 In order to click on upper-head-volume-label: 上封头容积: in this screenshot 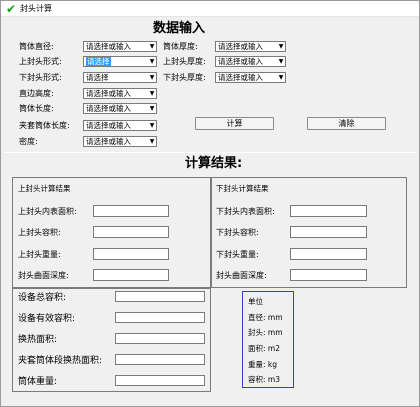, I will do `click(39, 232)`.